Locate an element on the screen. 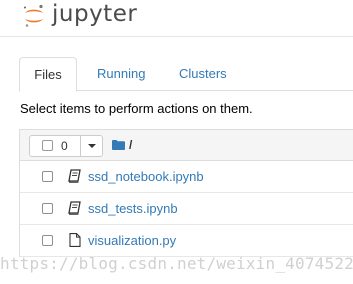 This screenshot has width=353, height=284. breadcrumb-path: / is located at coordinates (130, 145).